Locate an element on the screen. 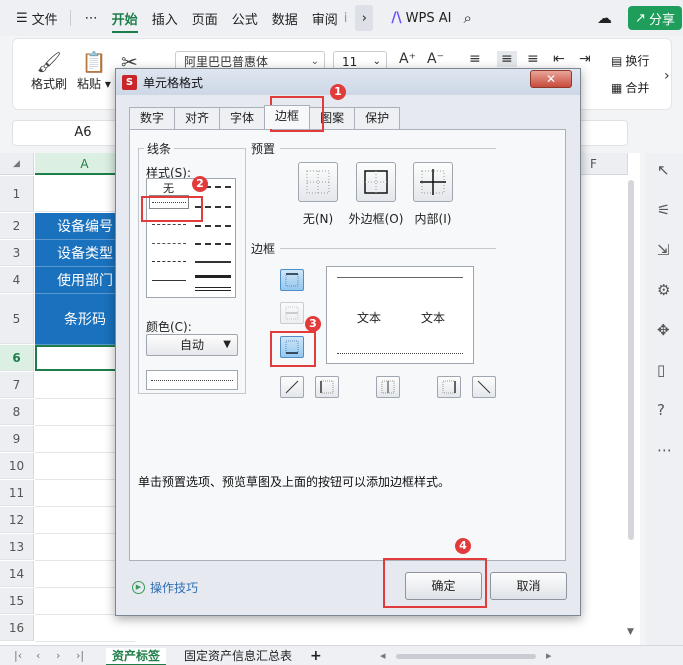 This screenshot has height=665, width=683. line-color-dropdown: 自动 ▼ is located at coordinates (192, 345).